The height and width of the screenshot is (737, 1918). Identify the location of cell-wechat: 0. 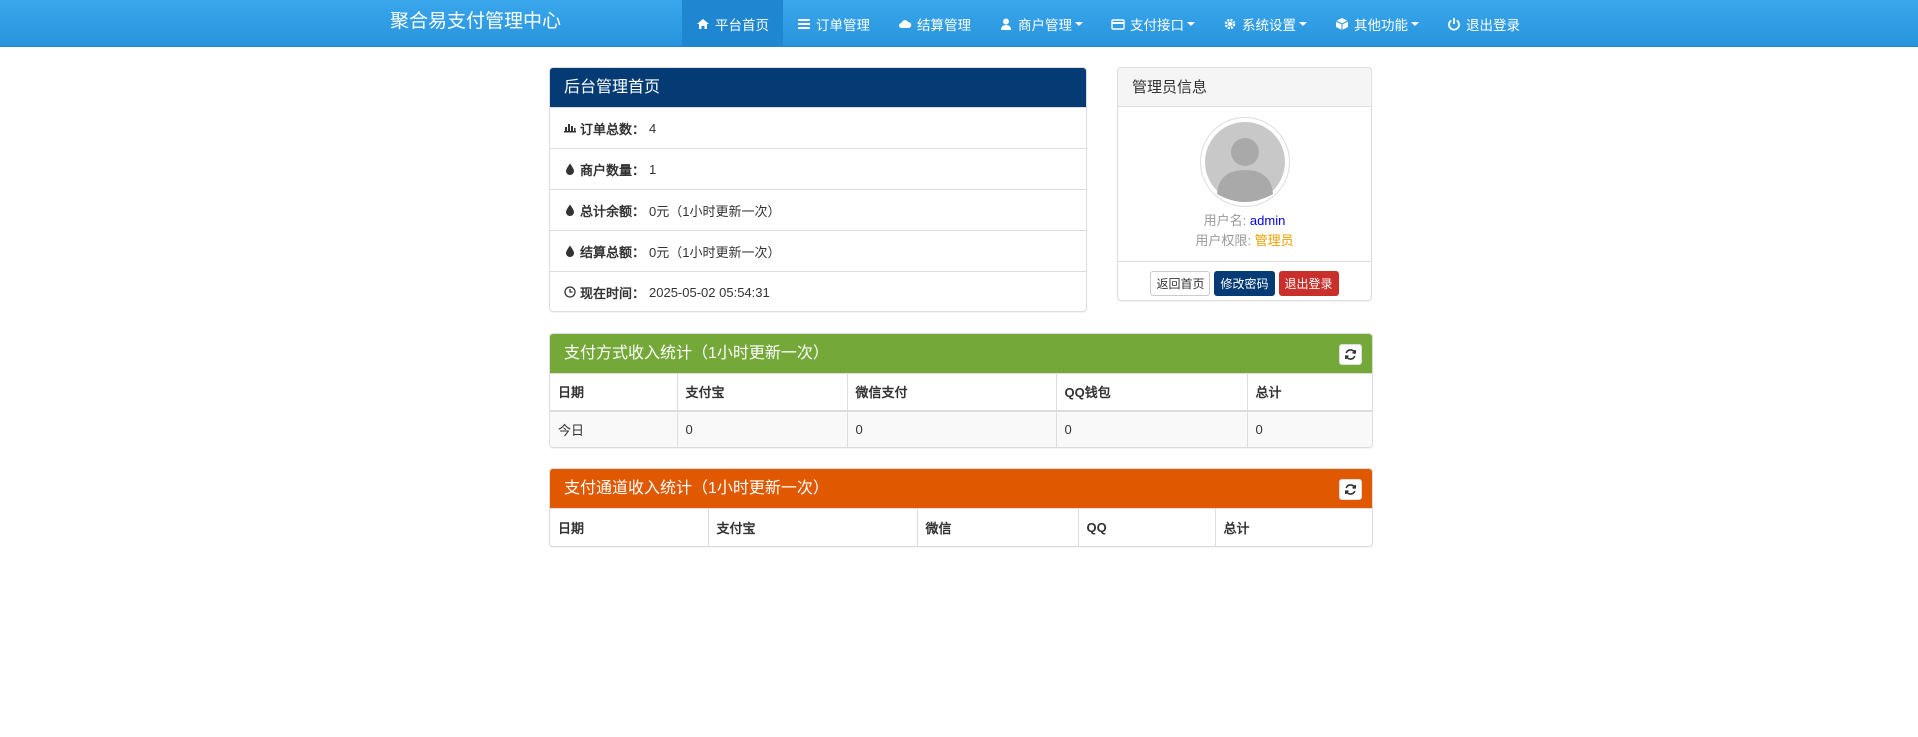
(952, 428).